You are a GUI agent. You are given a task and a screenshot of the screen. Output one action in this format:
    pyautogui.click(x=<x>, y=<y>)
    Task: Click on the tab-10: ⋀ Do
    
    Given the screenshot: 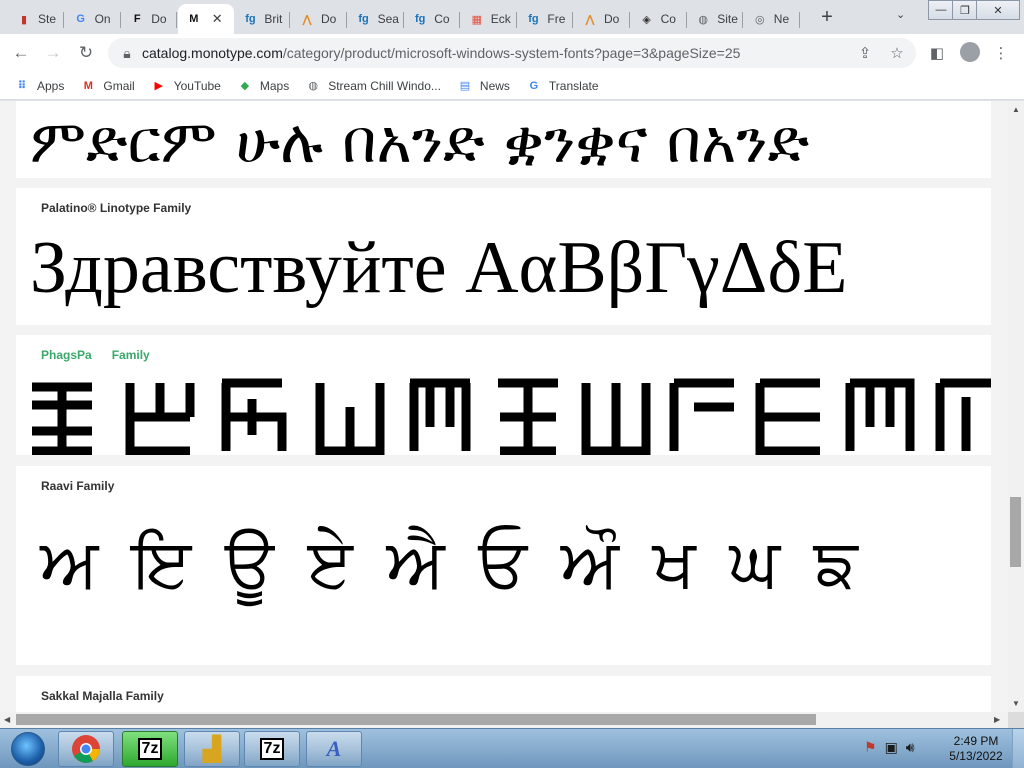 What is the action you would take?
    pyautogui.click(x=602, y=19)
    